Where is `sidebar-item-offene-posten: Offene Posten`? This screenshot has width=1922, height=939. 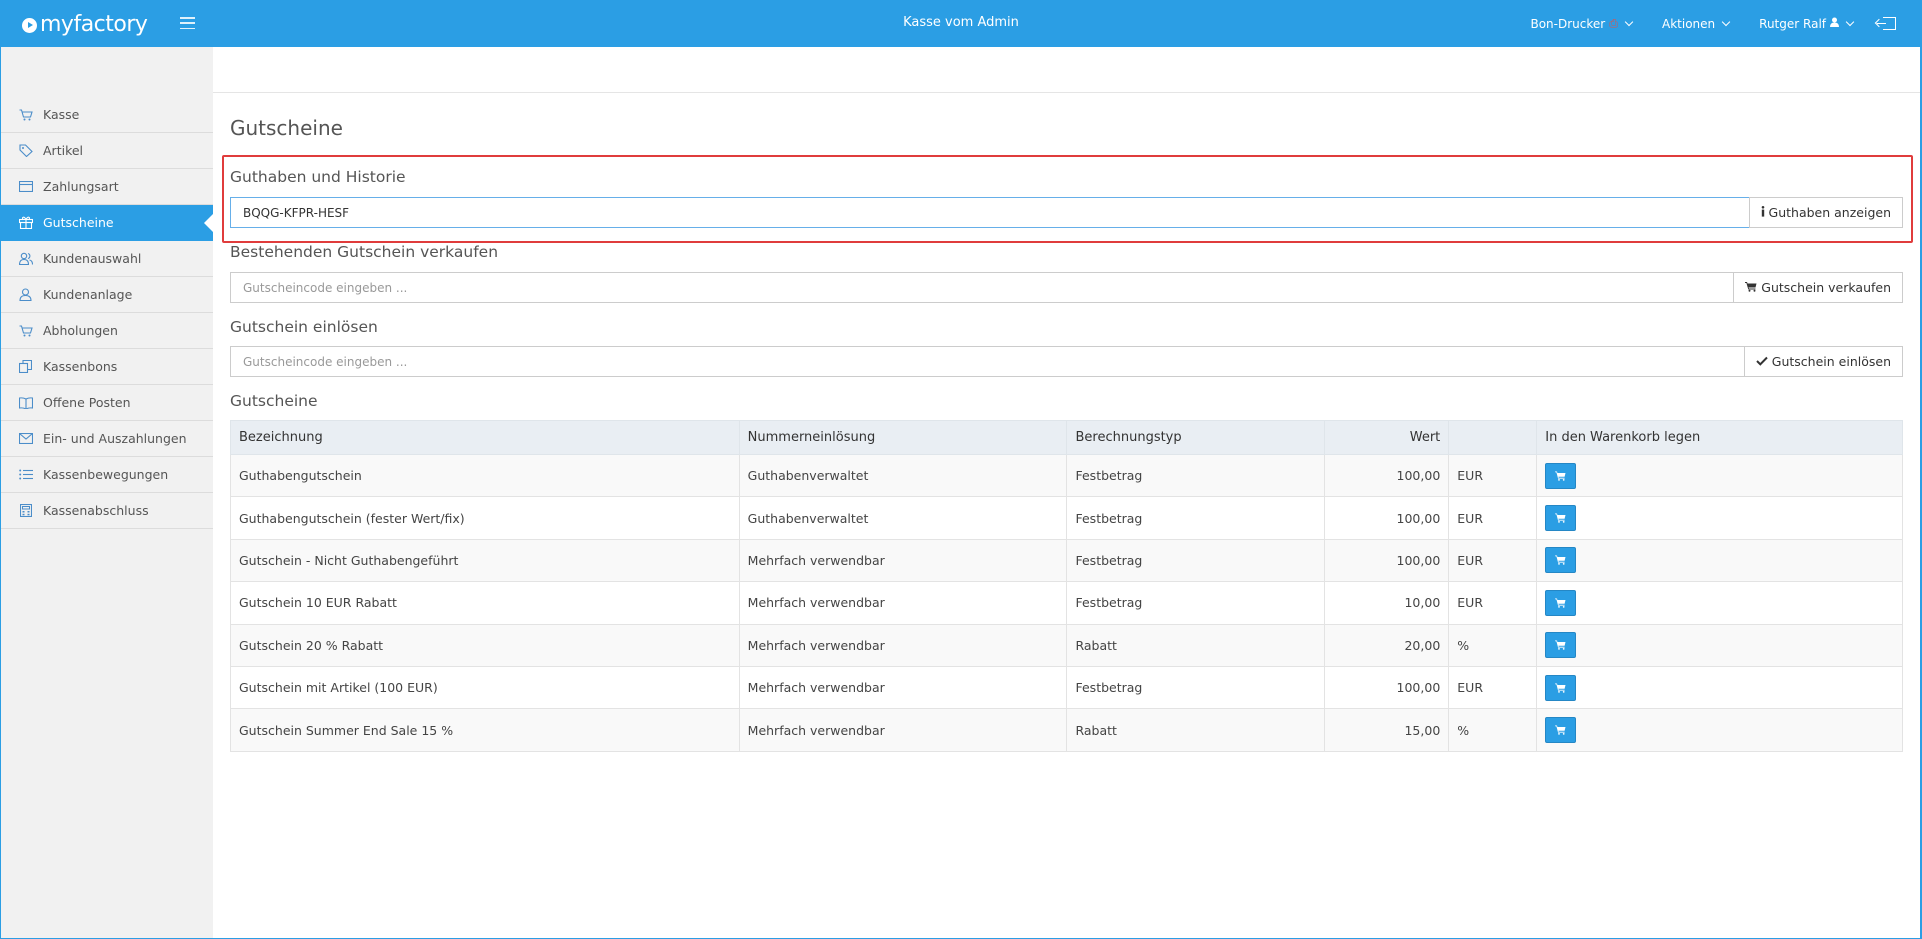 sidebar-item-offene-posten: Offene Posten is located at coordinates (107, 403).